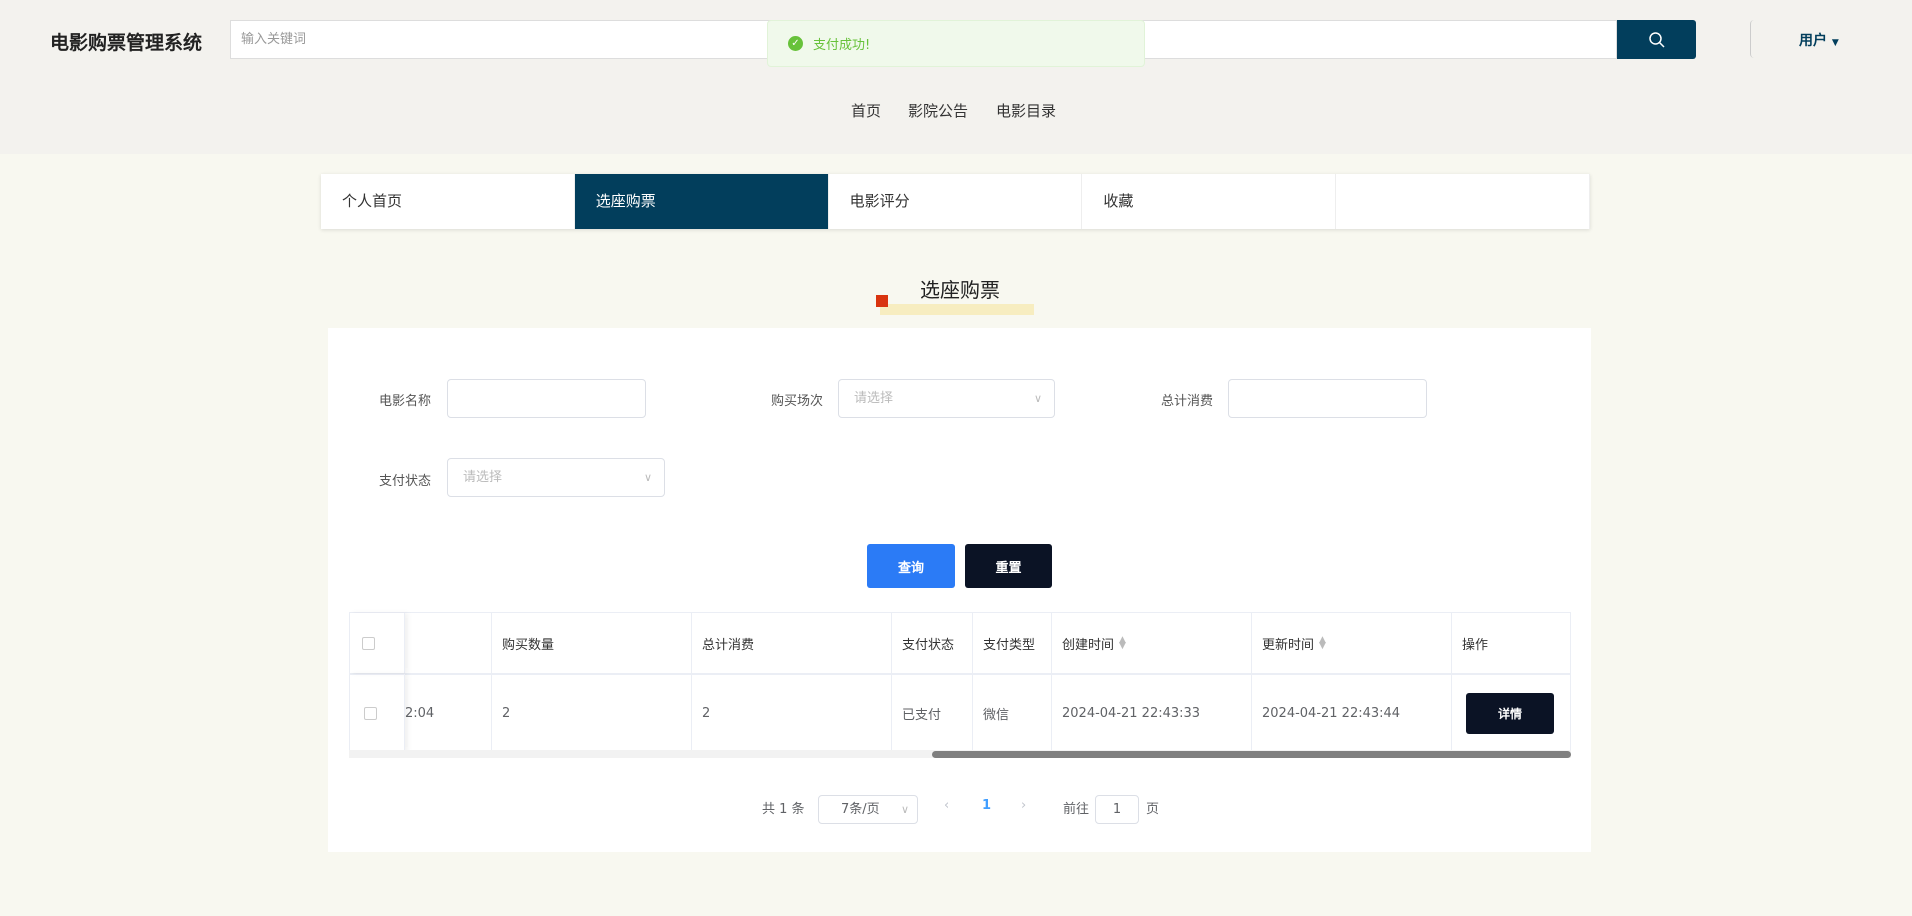 This screenshot has width=1912, height=916. What do you see at coordinates (874, 398) in the screenshot?
I see `session-placeholder: 请选择` at bounding box center [874, 398].